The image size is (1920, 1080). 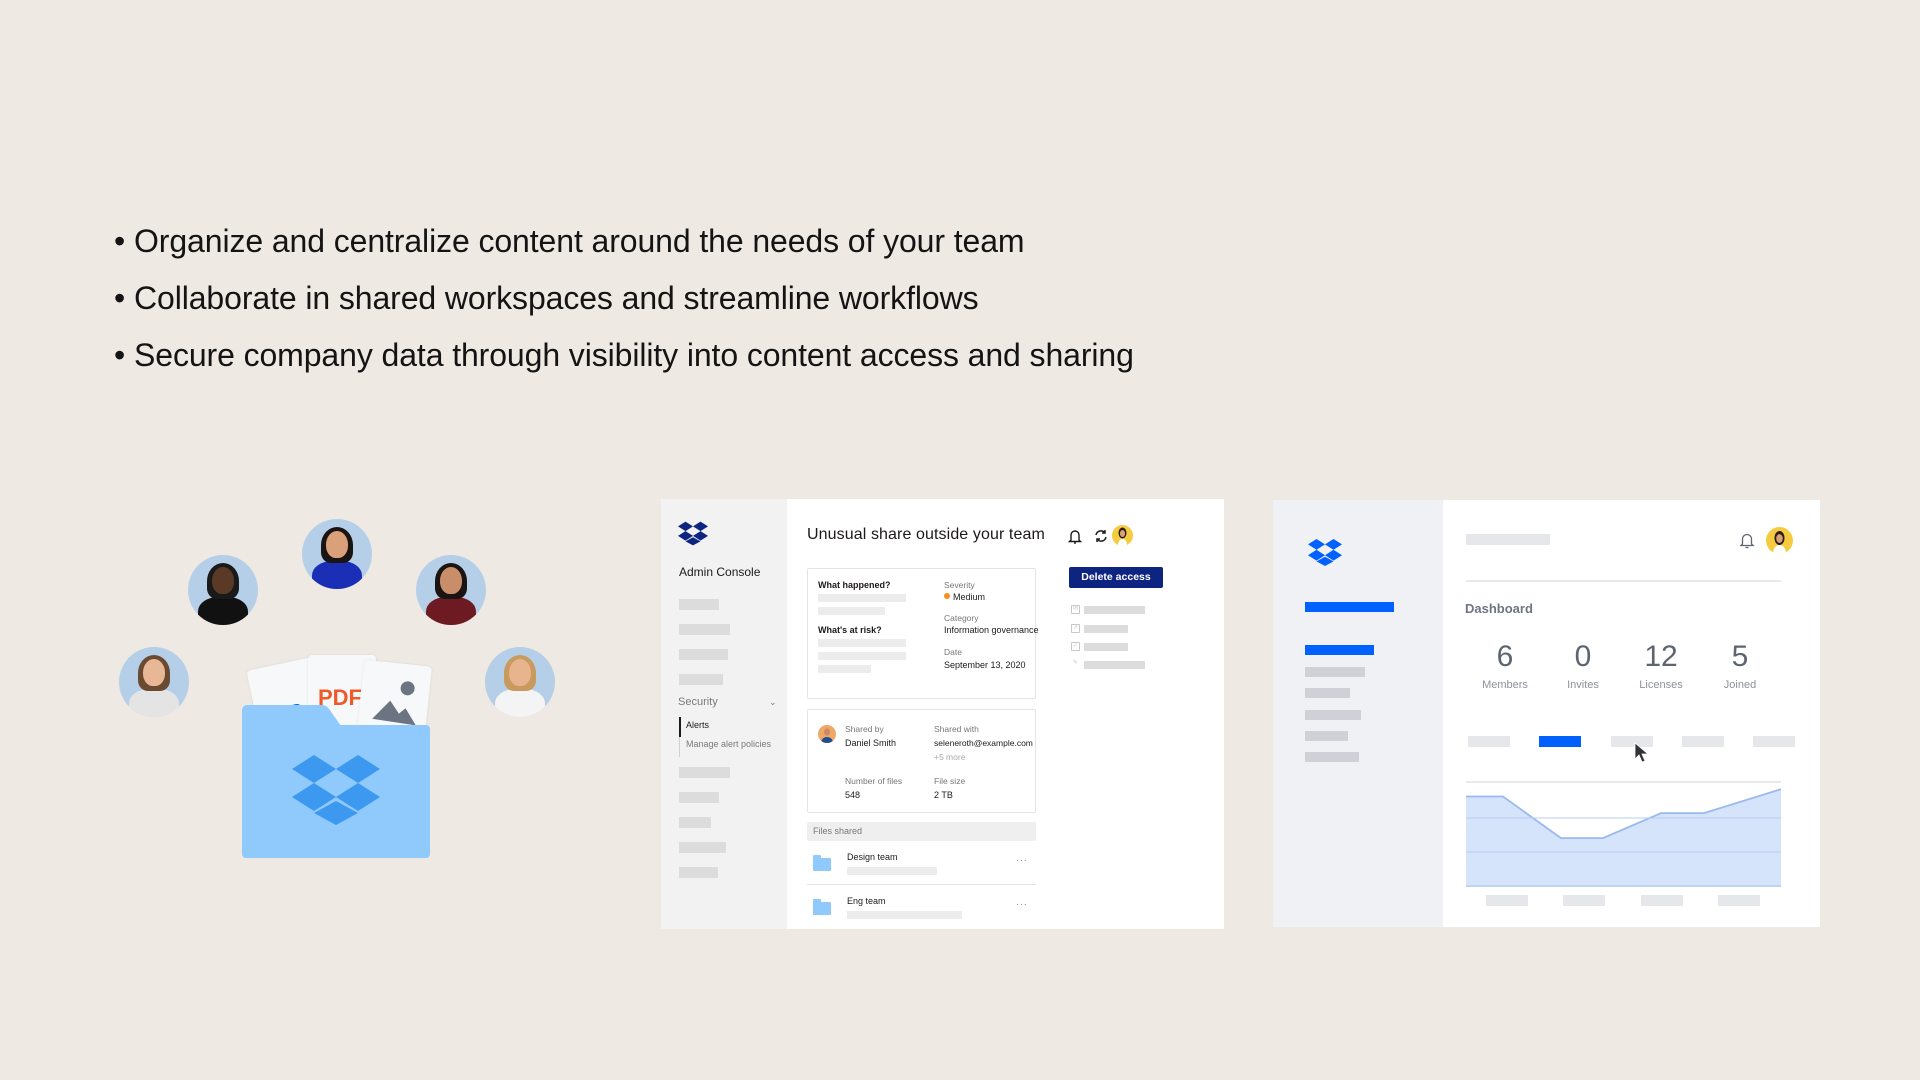 What do you see at coordinates (985, 665) in the screenshot?
I see `date-value: September 13, 2020` at bounding box center [985, 665].